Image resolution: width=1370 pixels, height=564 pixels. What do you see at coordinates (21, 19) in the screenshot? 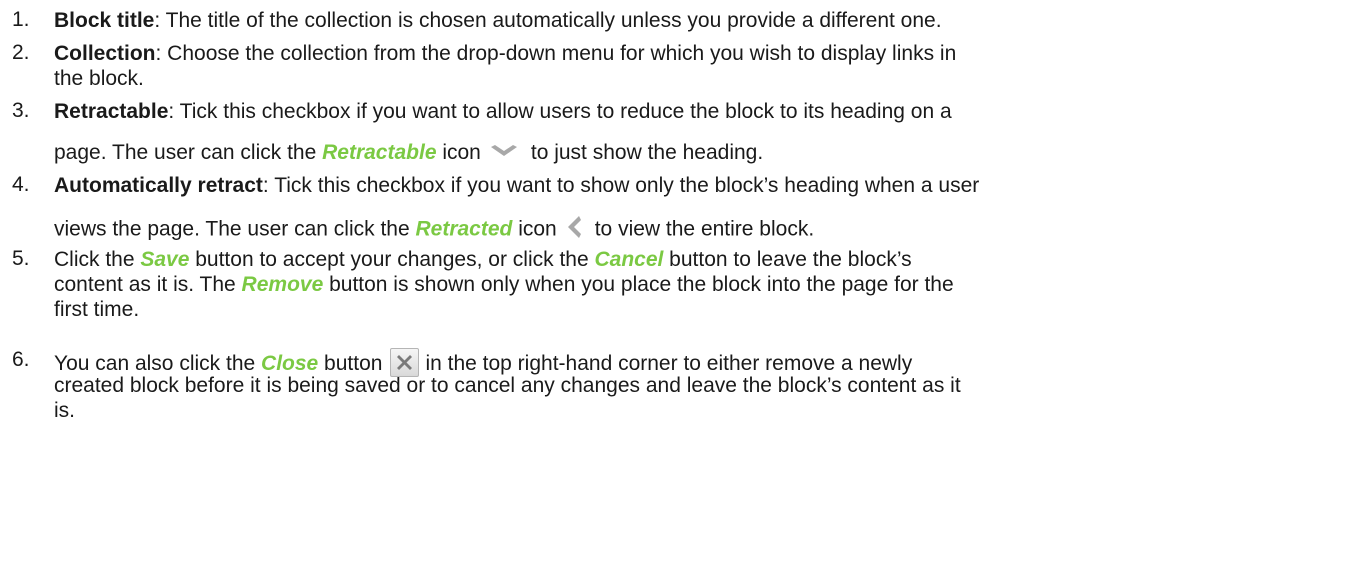
I see `item-number: 1.` at bounding box center [21, 19].